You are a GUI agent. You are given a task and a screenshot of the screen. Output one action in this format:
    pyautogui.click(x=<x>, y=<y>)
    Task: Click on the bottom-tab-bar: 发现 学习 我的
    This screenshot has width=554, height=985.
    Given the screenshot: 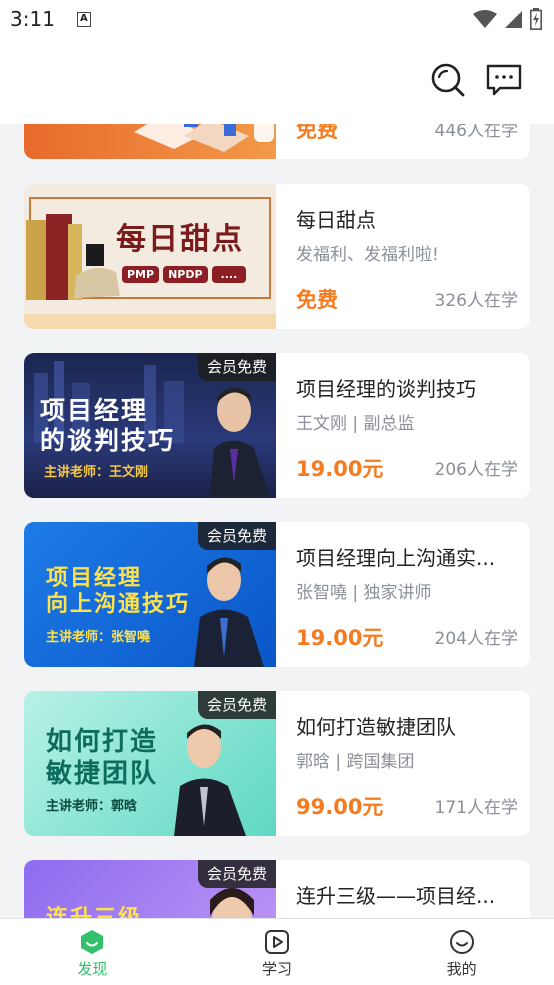 What is the action you would take?
    pyautogui.click(x=277, y=951)
    